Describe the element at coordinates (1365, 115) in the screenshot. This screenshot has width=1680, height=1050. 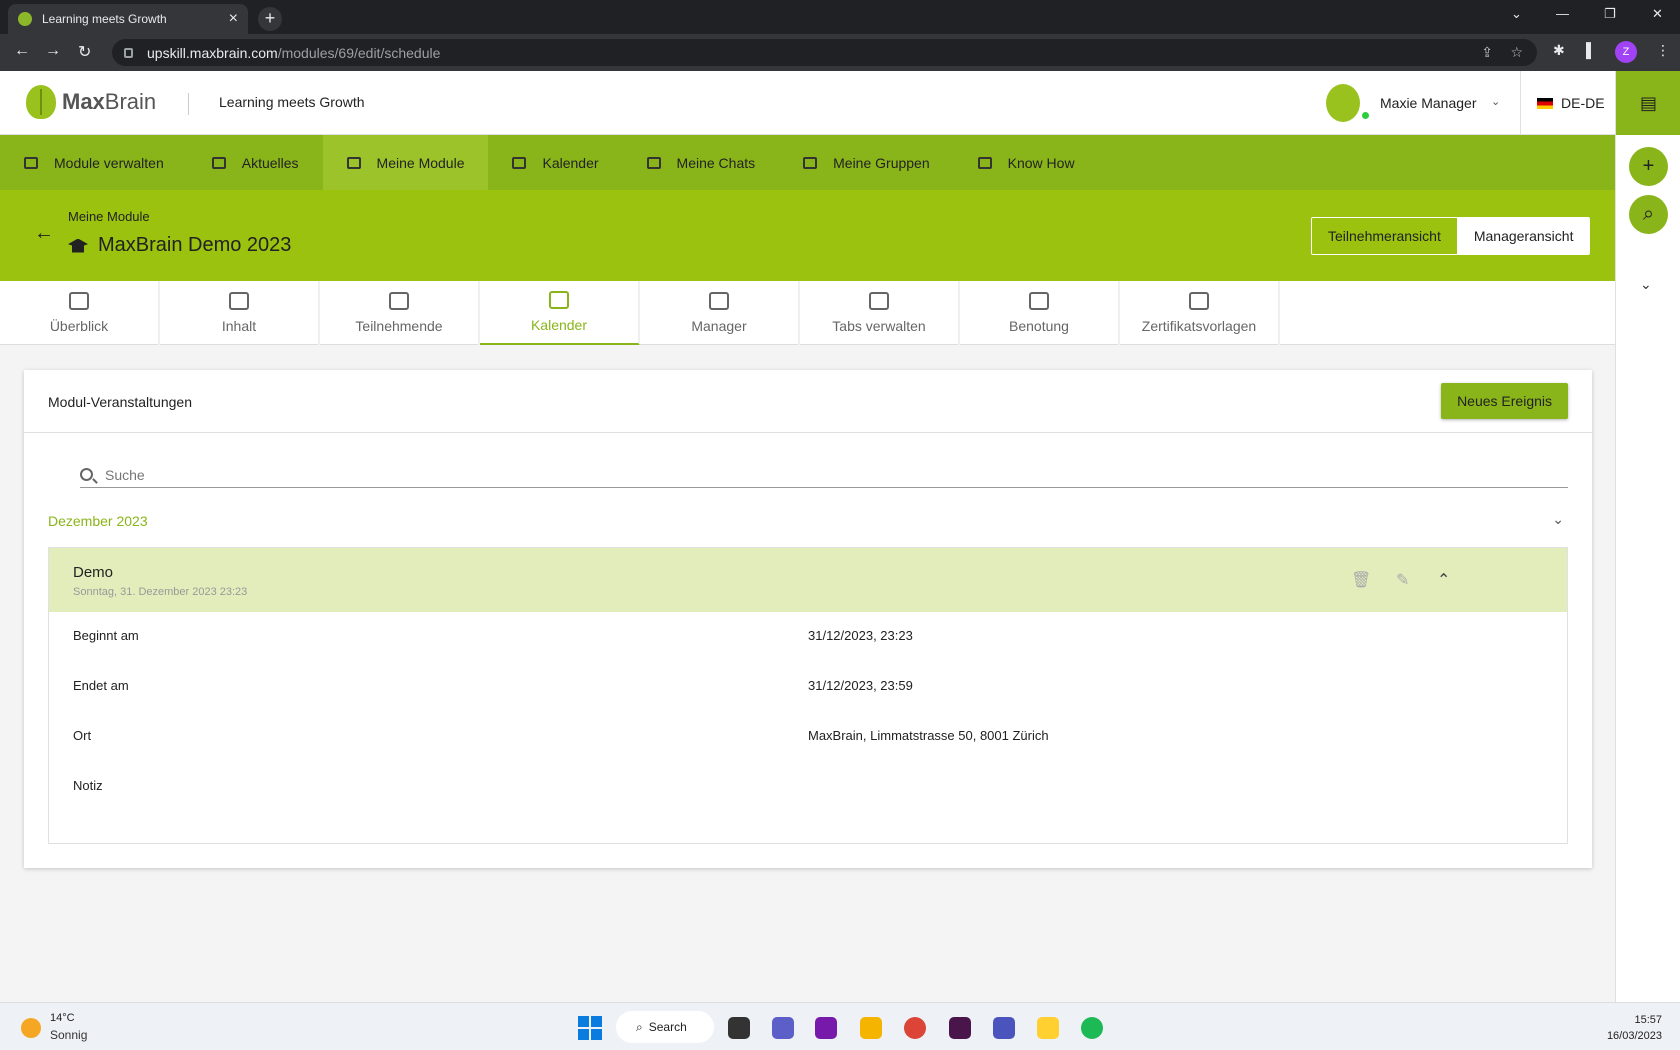
I see `online-status-dot` at that location.